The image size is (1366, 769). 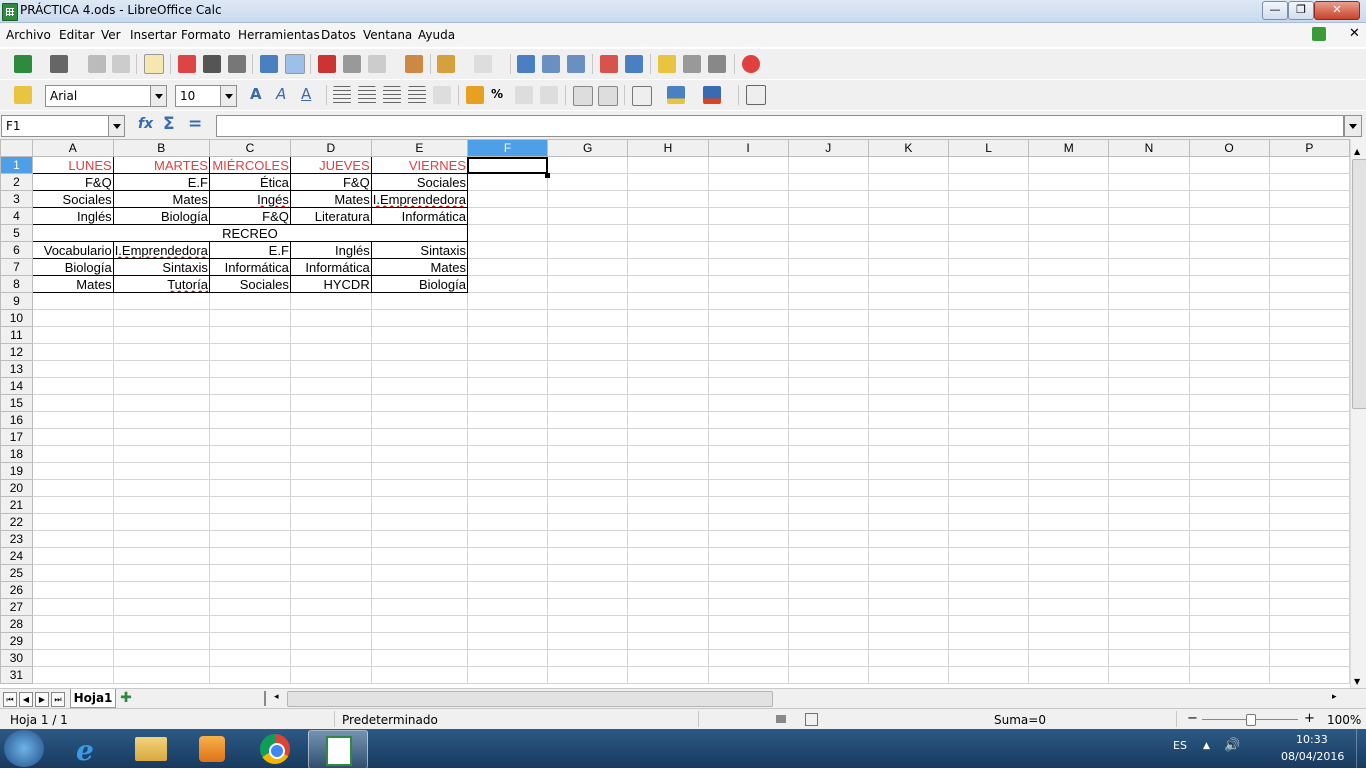 I want to click on start-button-icon, so click(x=24, y=748).